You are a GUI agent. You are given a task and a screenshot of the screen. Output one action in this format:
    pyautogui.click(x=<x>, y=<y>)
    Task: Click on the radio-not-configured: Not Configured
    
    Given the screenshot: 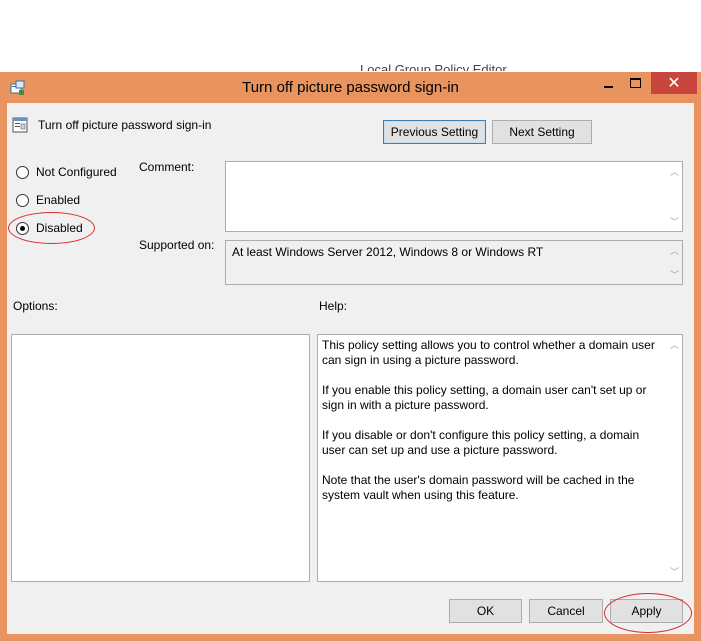 What is the action you would take?
    pyautogui.click(x=66, y=172)
    